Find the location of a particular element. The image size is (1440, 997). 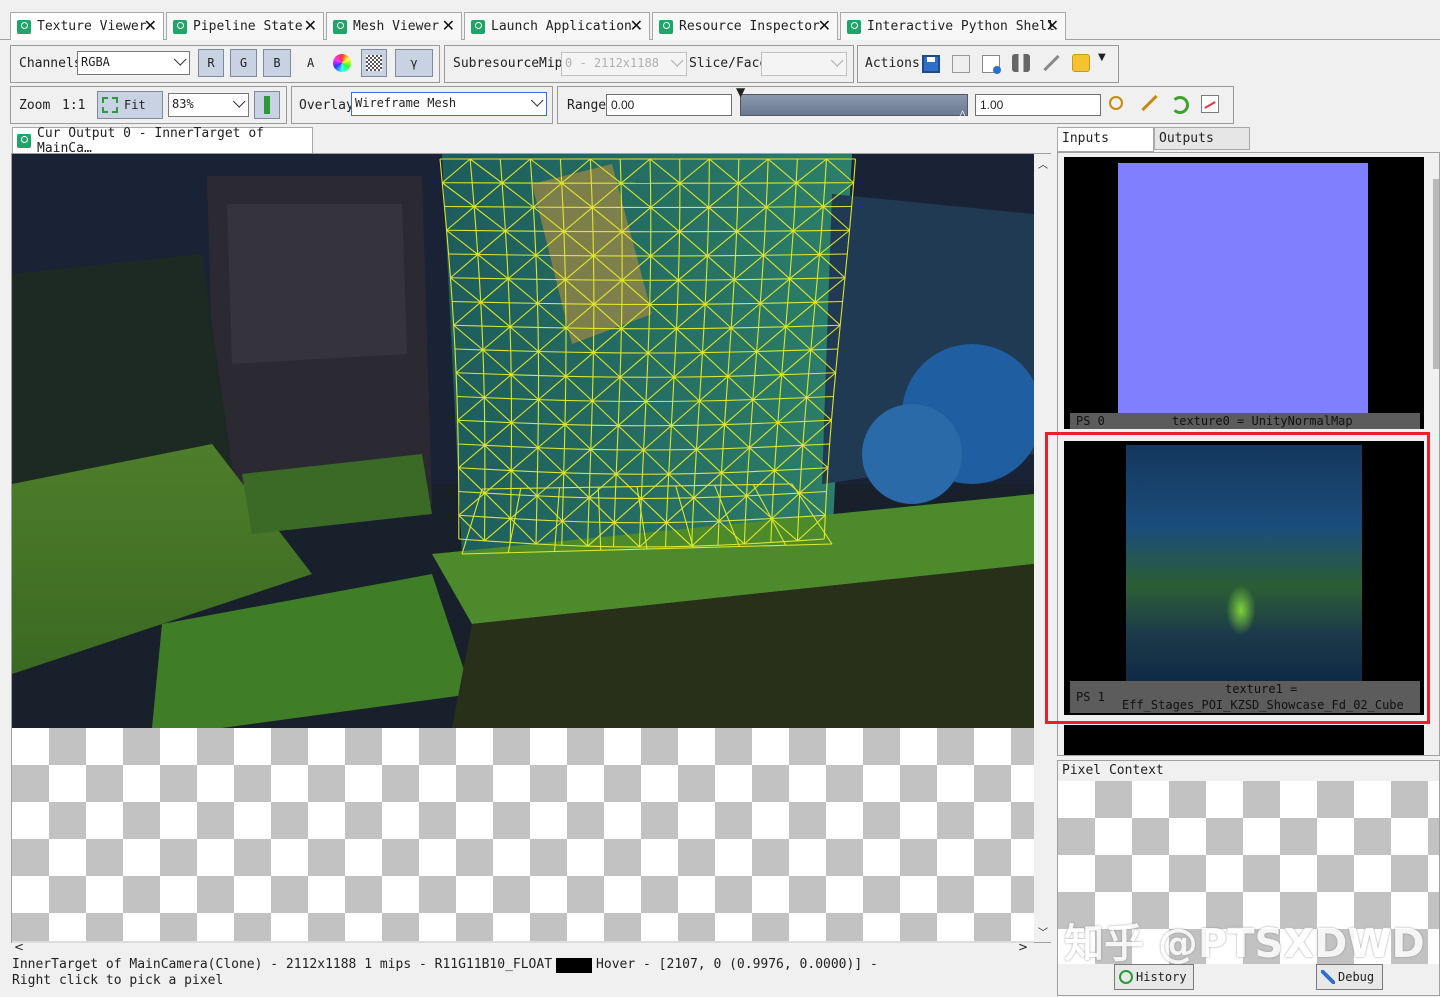

checkerboard-icon is located at coordinates (374, 63).